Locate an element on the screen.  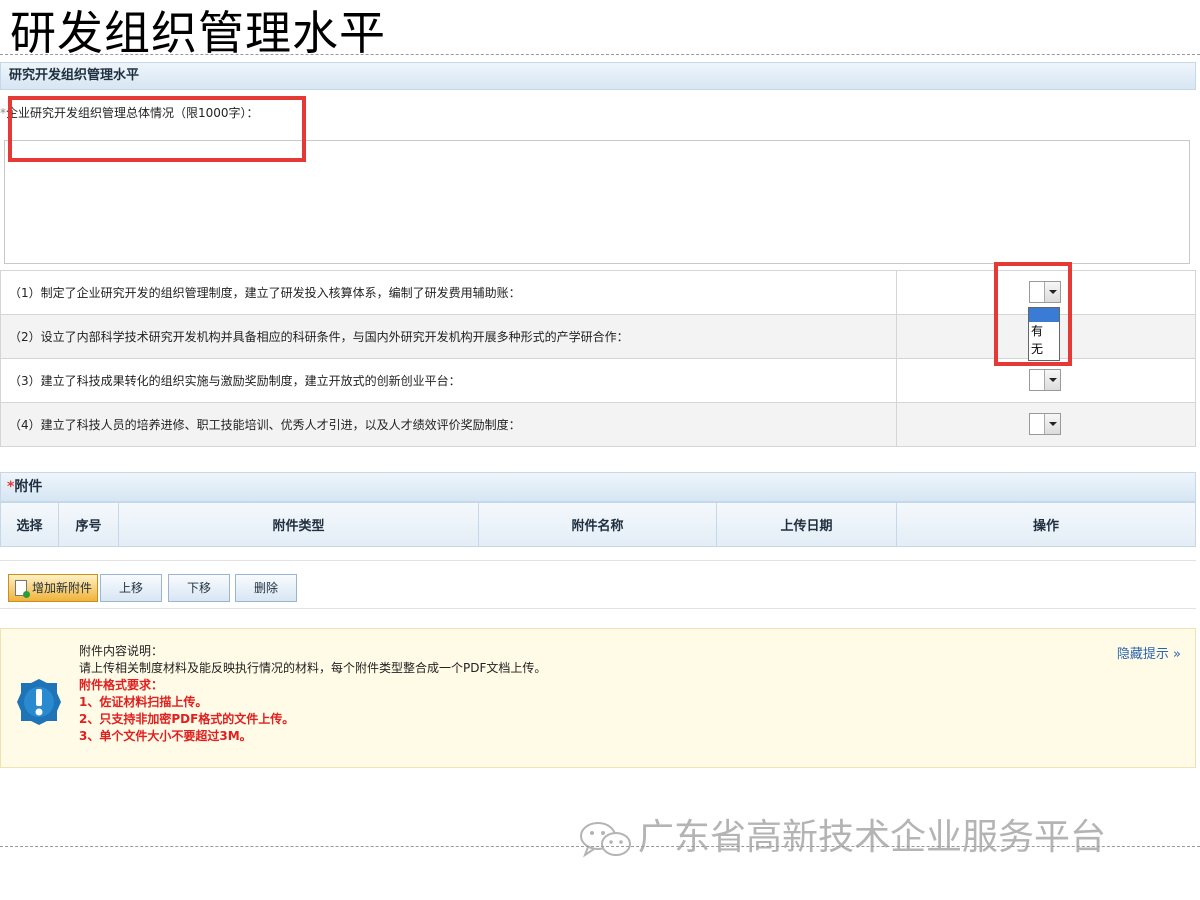
format-rule-2: 2、只支持非加密PDF格式的文件上传。 is located at coordinates (187, 719).